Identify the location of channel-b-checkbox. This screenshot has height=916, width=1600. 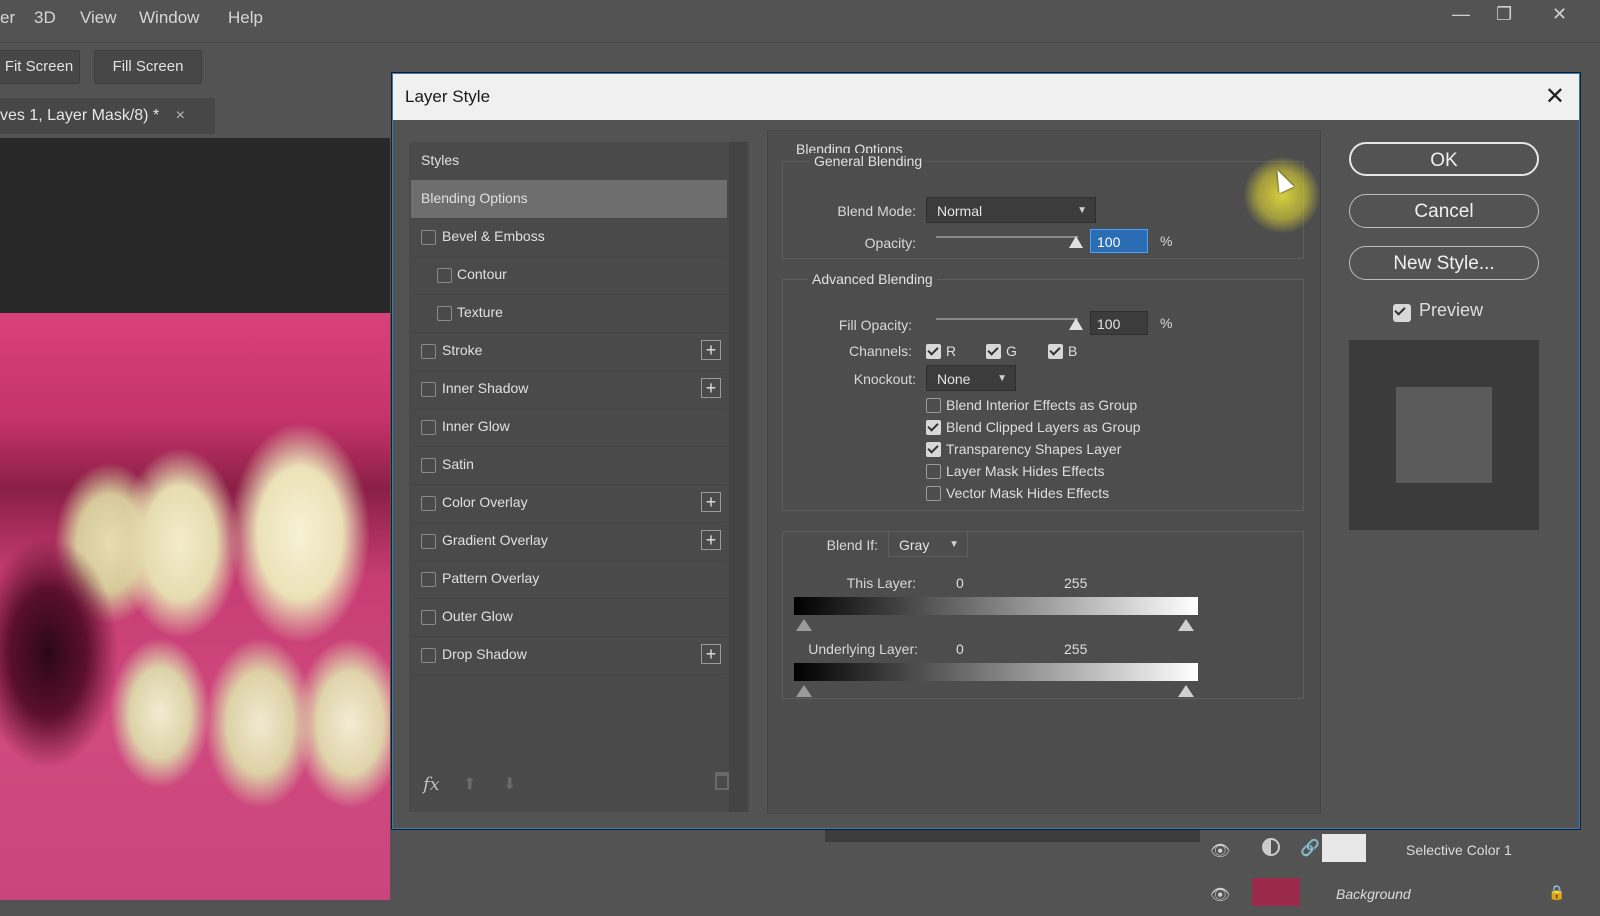
(1055, 351).